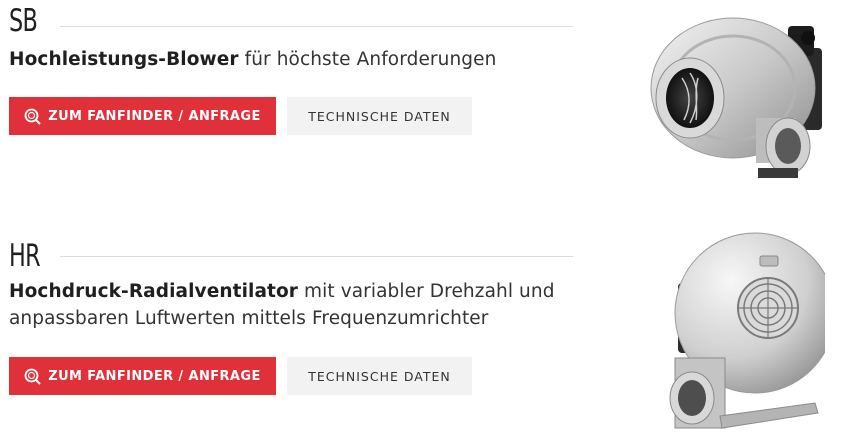  Describe the element at coordinates (23, 21) in the screenshot. I see `product-code: SB` at that location.